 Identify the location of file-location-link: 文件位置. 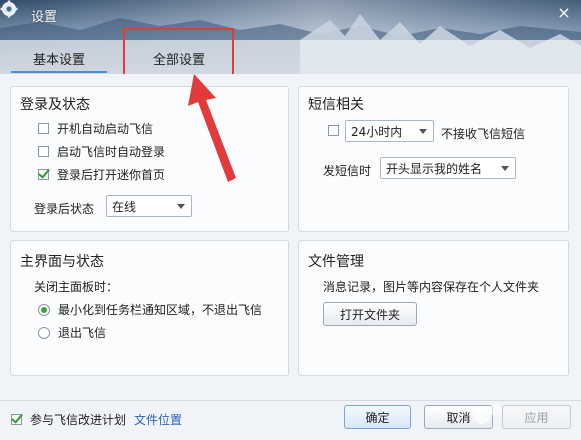
(158, 419).